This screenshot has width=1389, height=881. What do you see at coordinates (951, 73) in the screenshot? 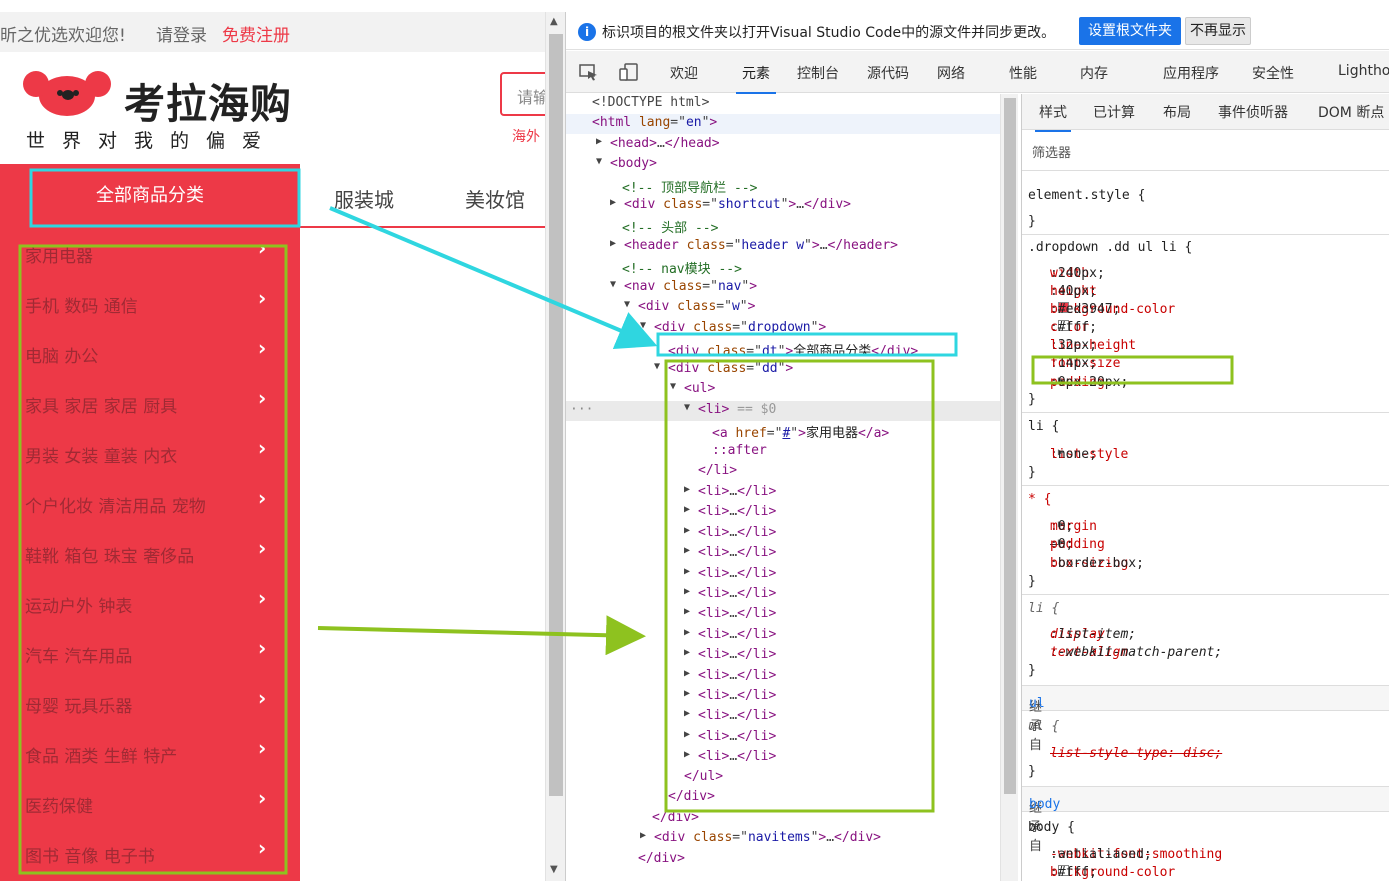
I see `devtools-tab: 网络` at bounding box center [951, 73].